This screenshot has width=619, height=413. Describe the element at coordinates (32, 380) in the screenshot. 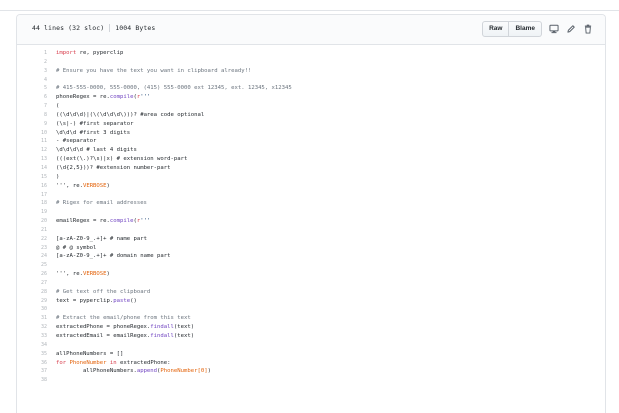

I see `line-number: 38` at that location.